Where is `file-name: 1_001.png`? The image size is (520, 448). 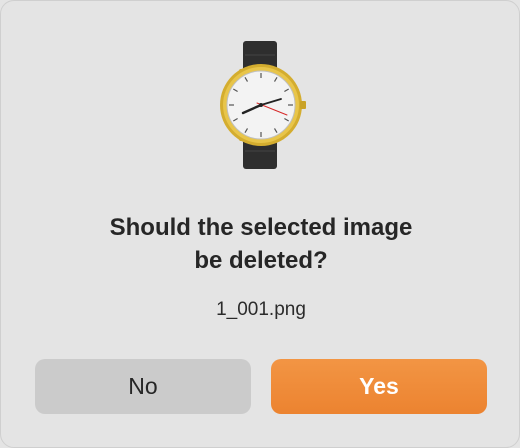 file-name: 1_001.png is located at coordinates (261, 309).